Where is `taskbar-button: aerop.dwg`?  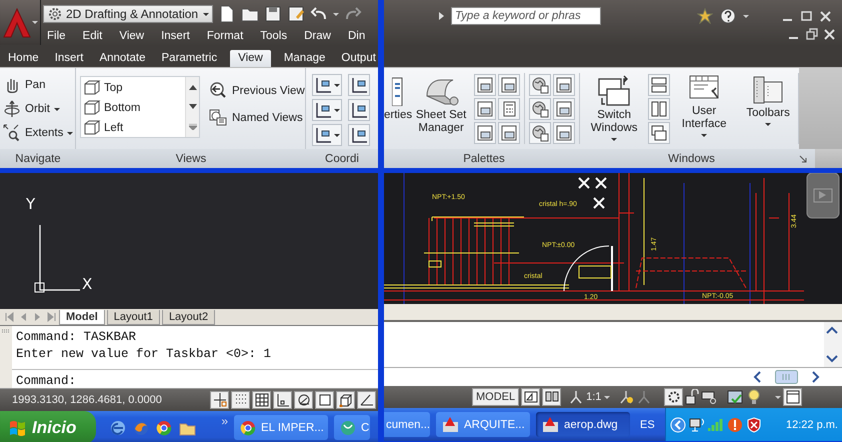
taskbar-button: aerop.dwg is located at coordinates (583, 424).